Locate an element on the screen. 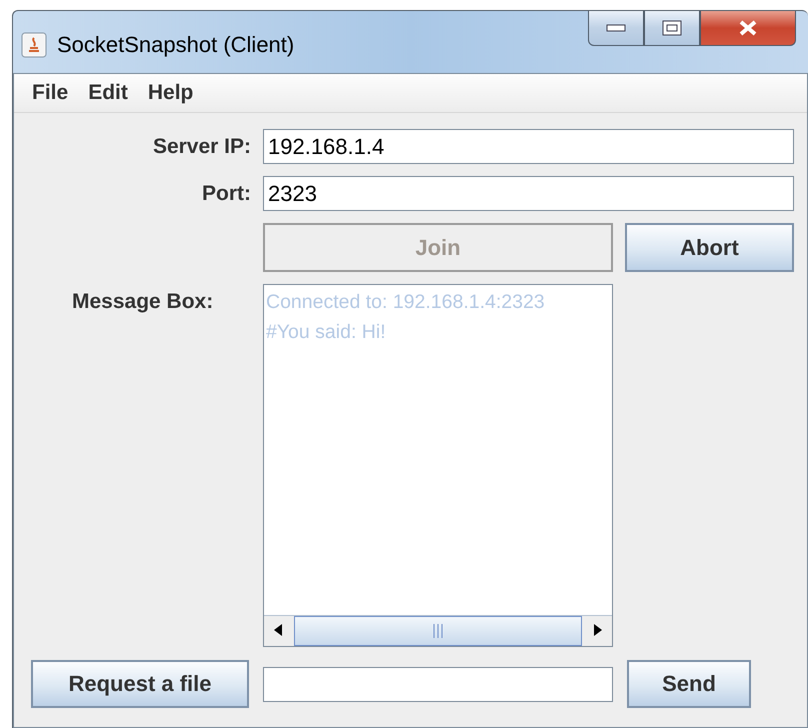 This screenshot has width=808, height=728. field-label: Port: is located at coordinates (226, 194).